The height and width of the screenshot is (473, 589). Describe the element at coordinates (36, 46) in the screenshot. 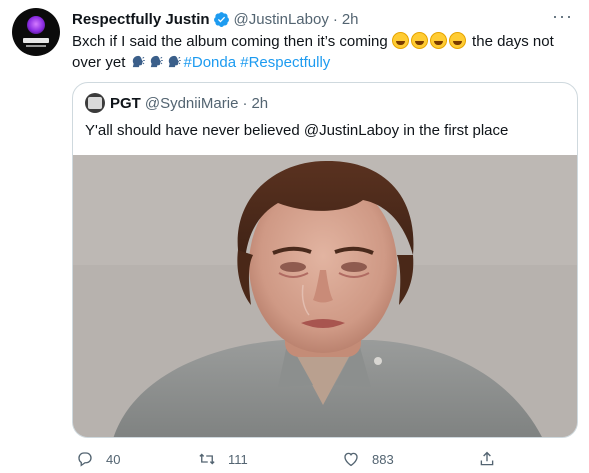

I see `avatar-logo-subbar` at that location.